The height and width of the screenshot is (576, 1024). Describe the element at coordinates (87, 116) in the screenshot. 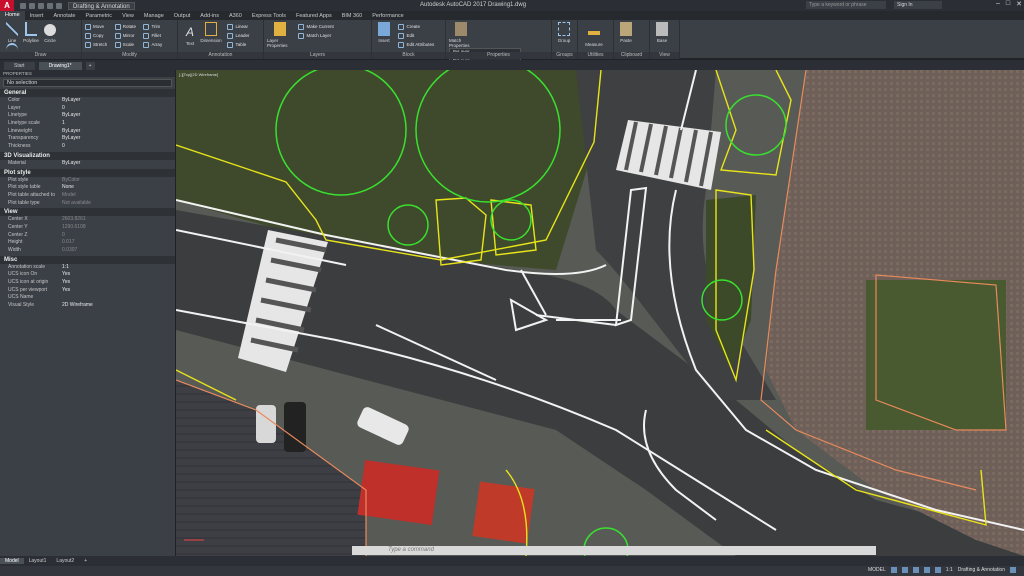

I see `property-row: Linetype ByLayer` at that location.